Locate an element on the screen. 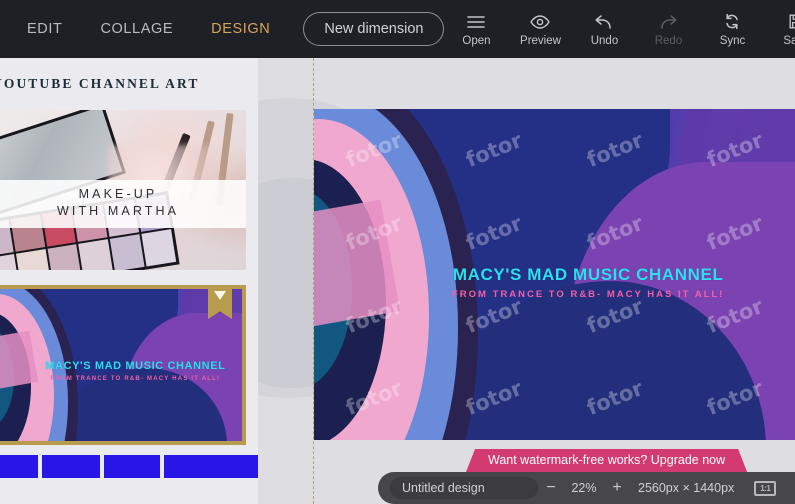 This screenshot has height=504, width=795. sync-label: Sync is located at coordinates (732, 40).